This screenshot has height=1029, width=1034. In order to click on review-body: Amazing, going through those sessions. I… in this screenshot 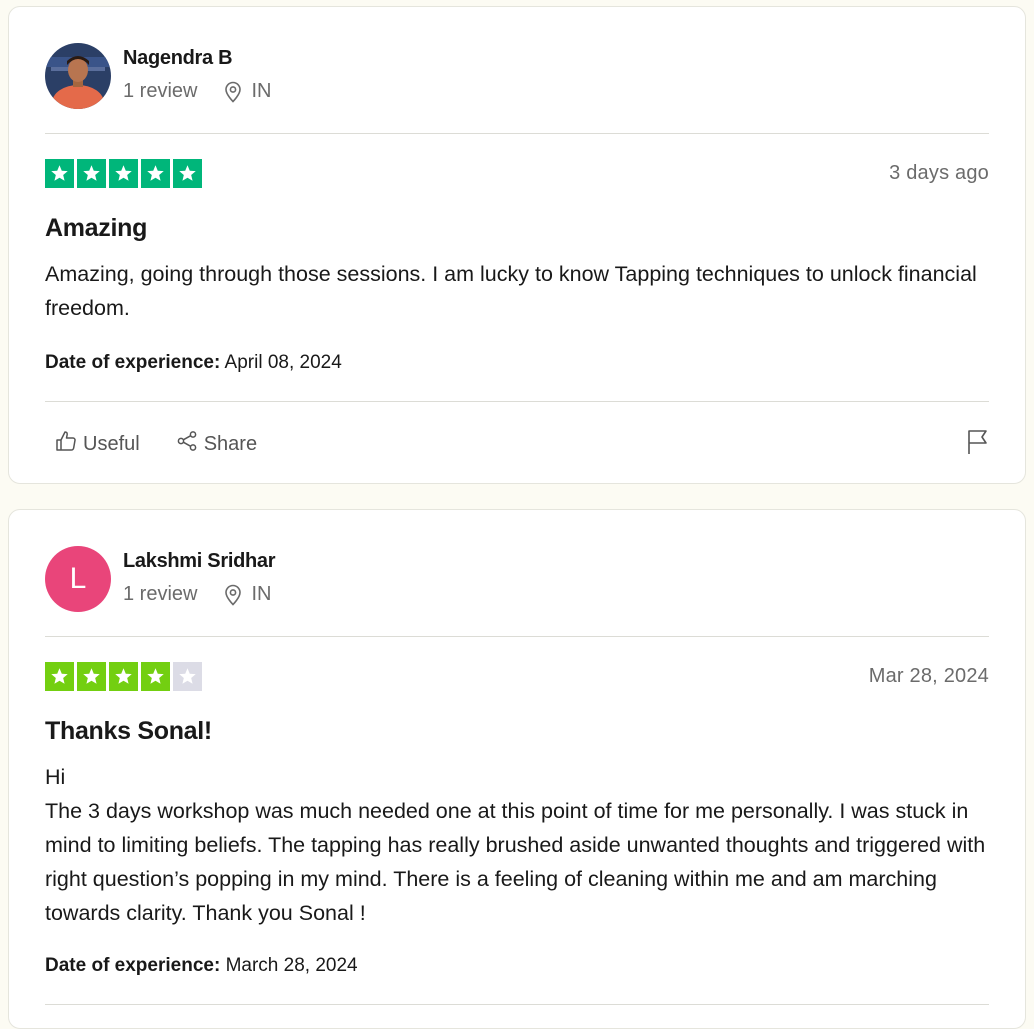, I will do `click(520, 291)`.